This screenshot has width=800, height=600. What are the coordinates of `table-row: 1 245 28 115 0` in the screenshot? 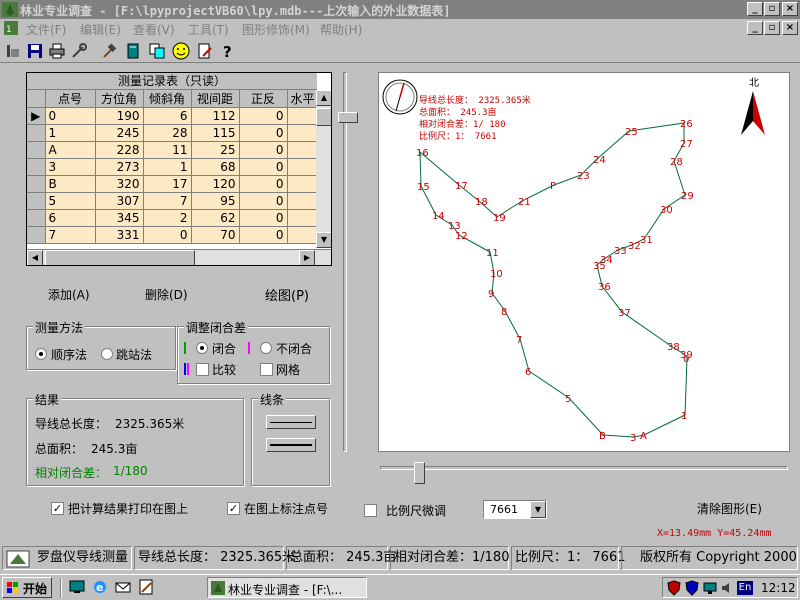 It's located at (173, 133).